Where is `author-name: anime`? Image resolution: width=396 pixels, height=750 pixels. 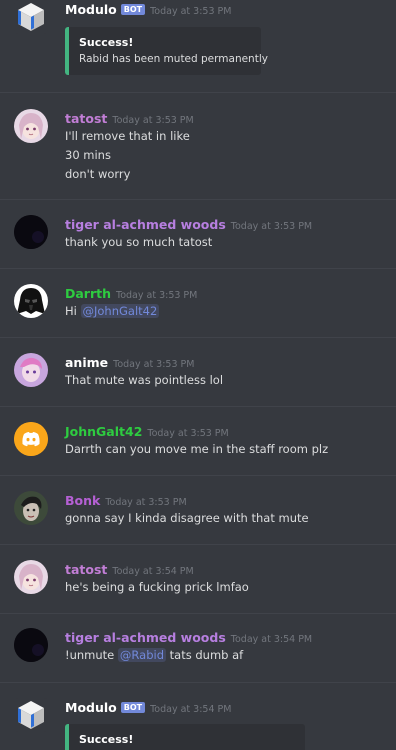 author-name: anime is located at coordinates (86, 362).